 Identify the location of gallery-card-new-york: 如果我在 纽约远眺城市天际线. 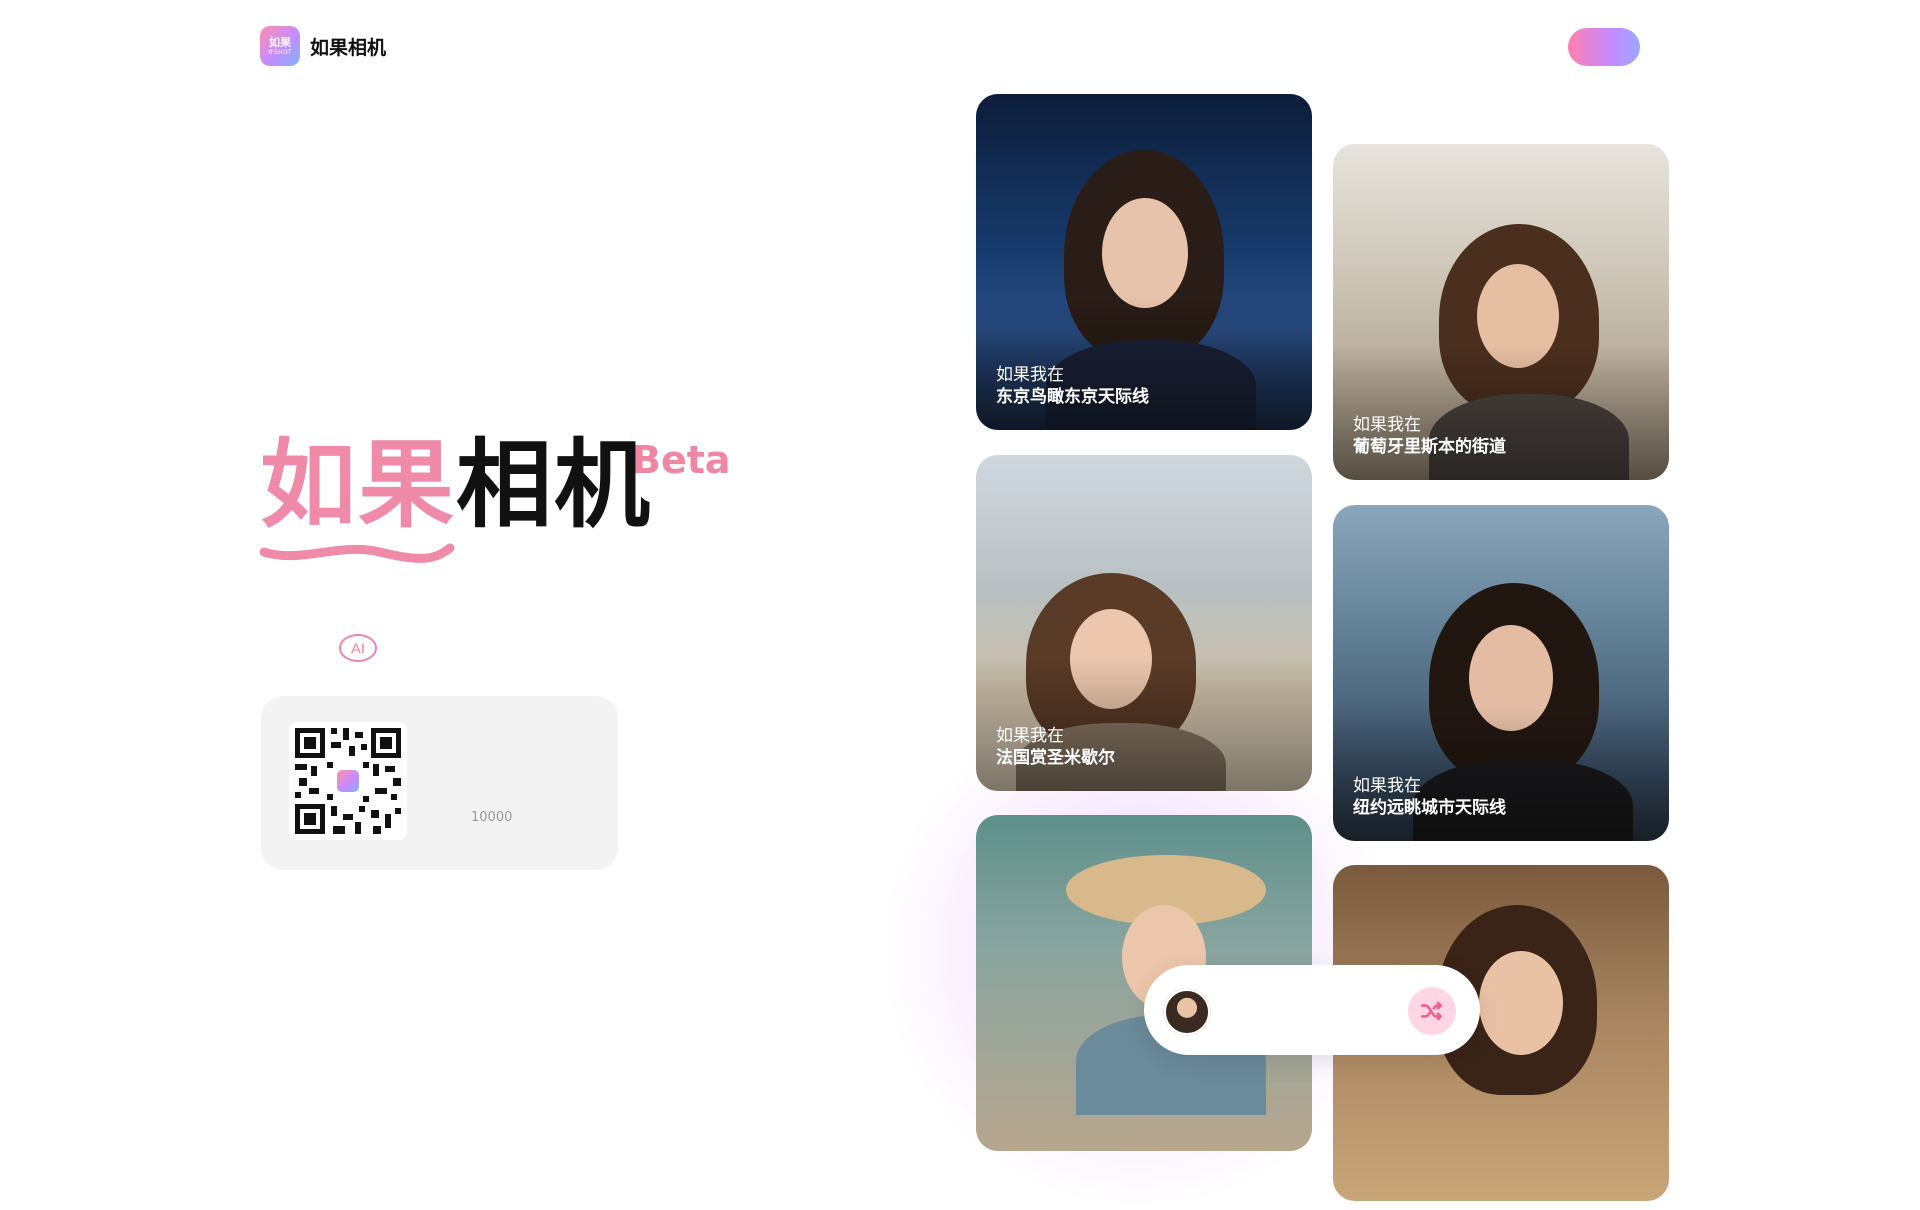
(1501, 673).